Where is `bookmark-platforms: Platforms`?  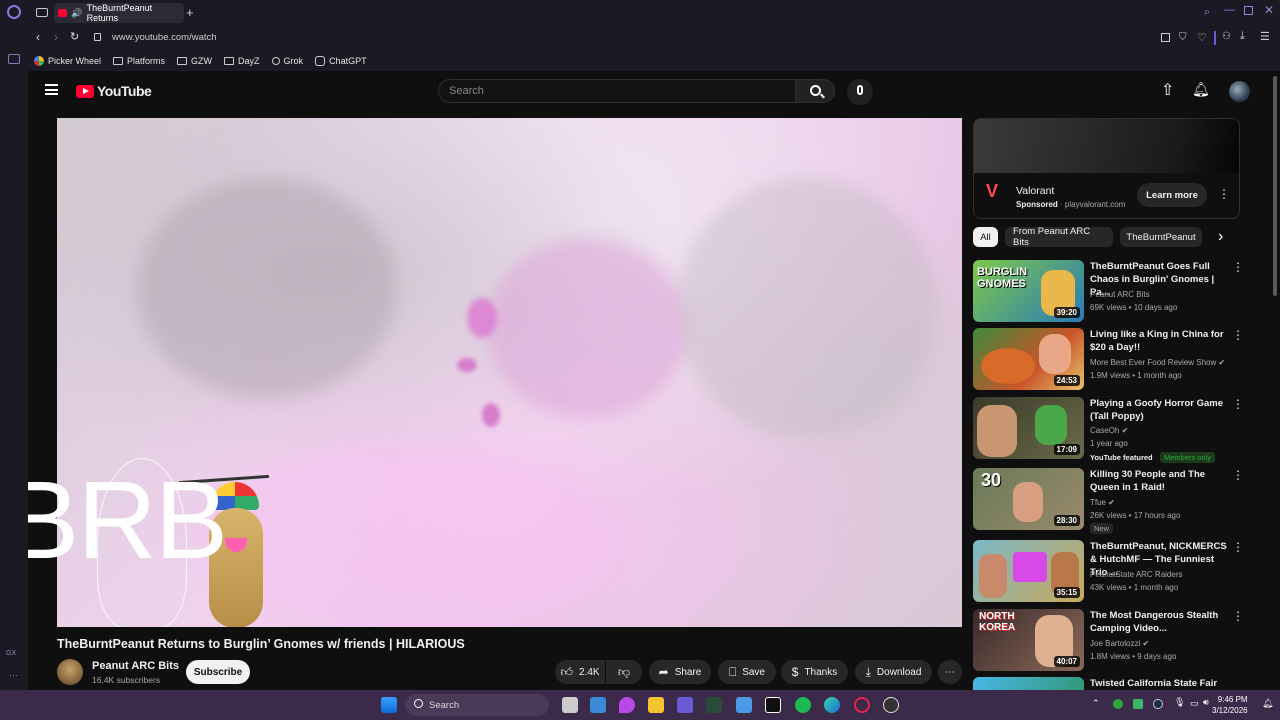
bookmark-platforms: Platforms is located at coordinates (139, 61).